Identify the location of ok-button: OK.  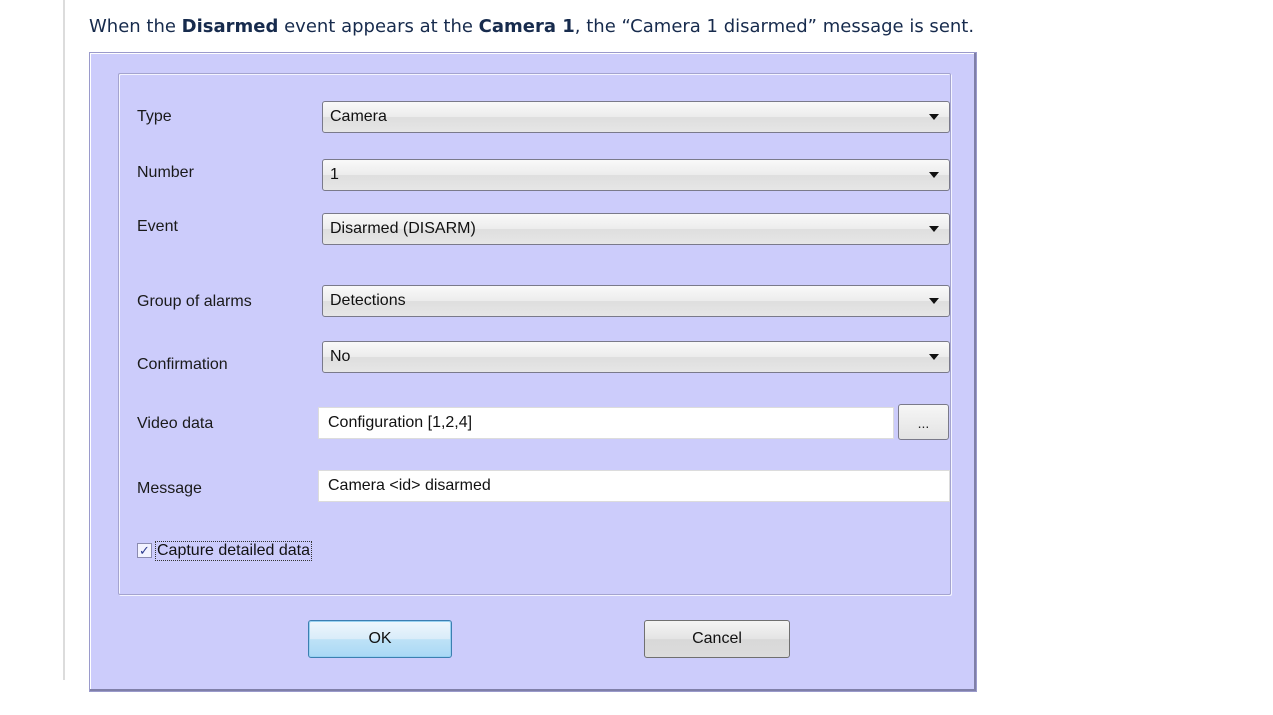
(380, 639).